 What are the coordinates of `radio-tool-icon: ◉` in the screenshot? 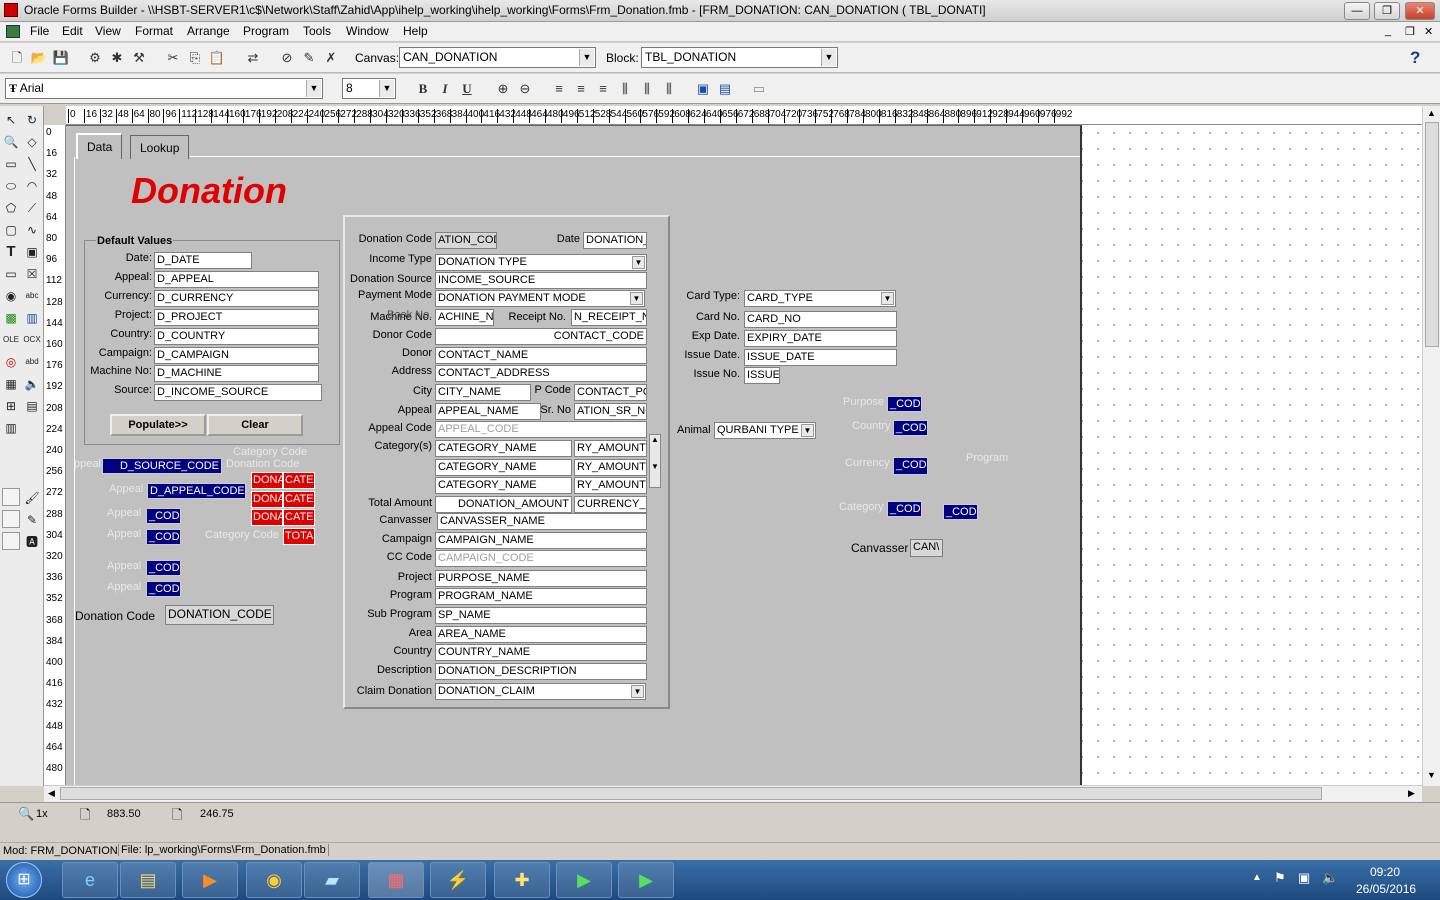 It's located at (11, 296).